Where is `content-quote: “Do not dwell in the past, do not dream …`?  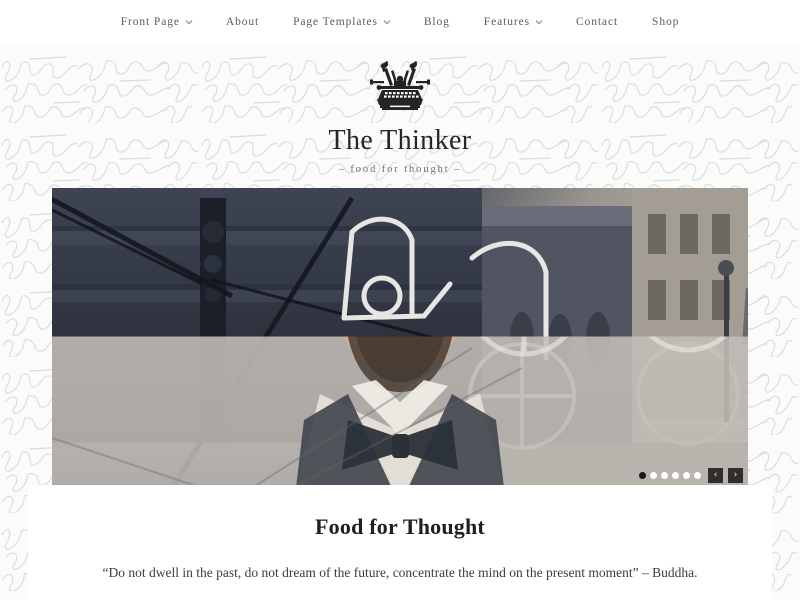
content-quote: “Do not dwell in the past, do not dream … is located at coordinates (400, 572).